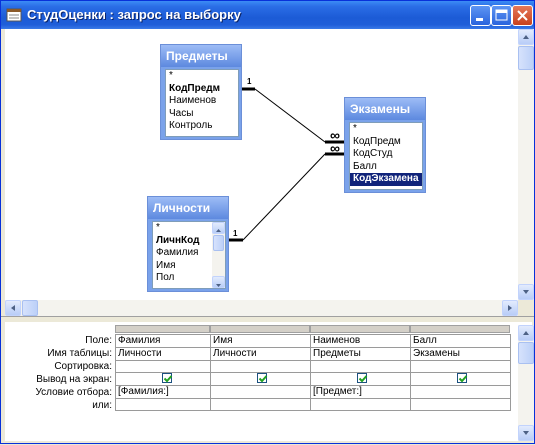  I want to click on row-label-or: или:, so click(102, 405).